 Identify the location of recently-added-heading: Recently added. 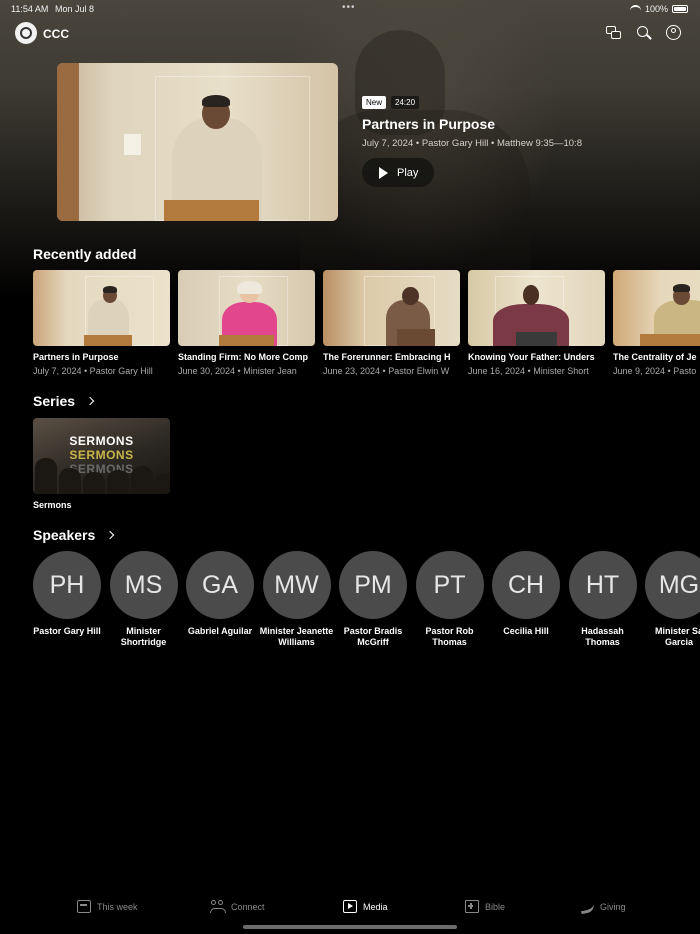
(85, 254).